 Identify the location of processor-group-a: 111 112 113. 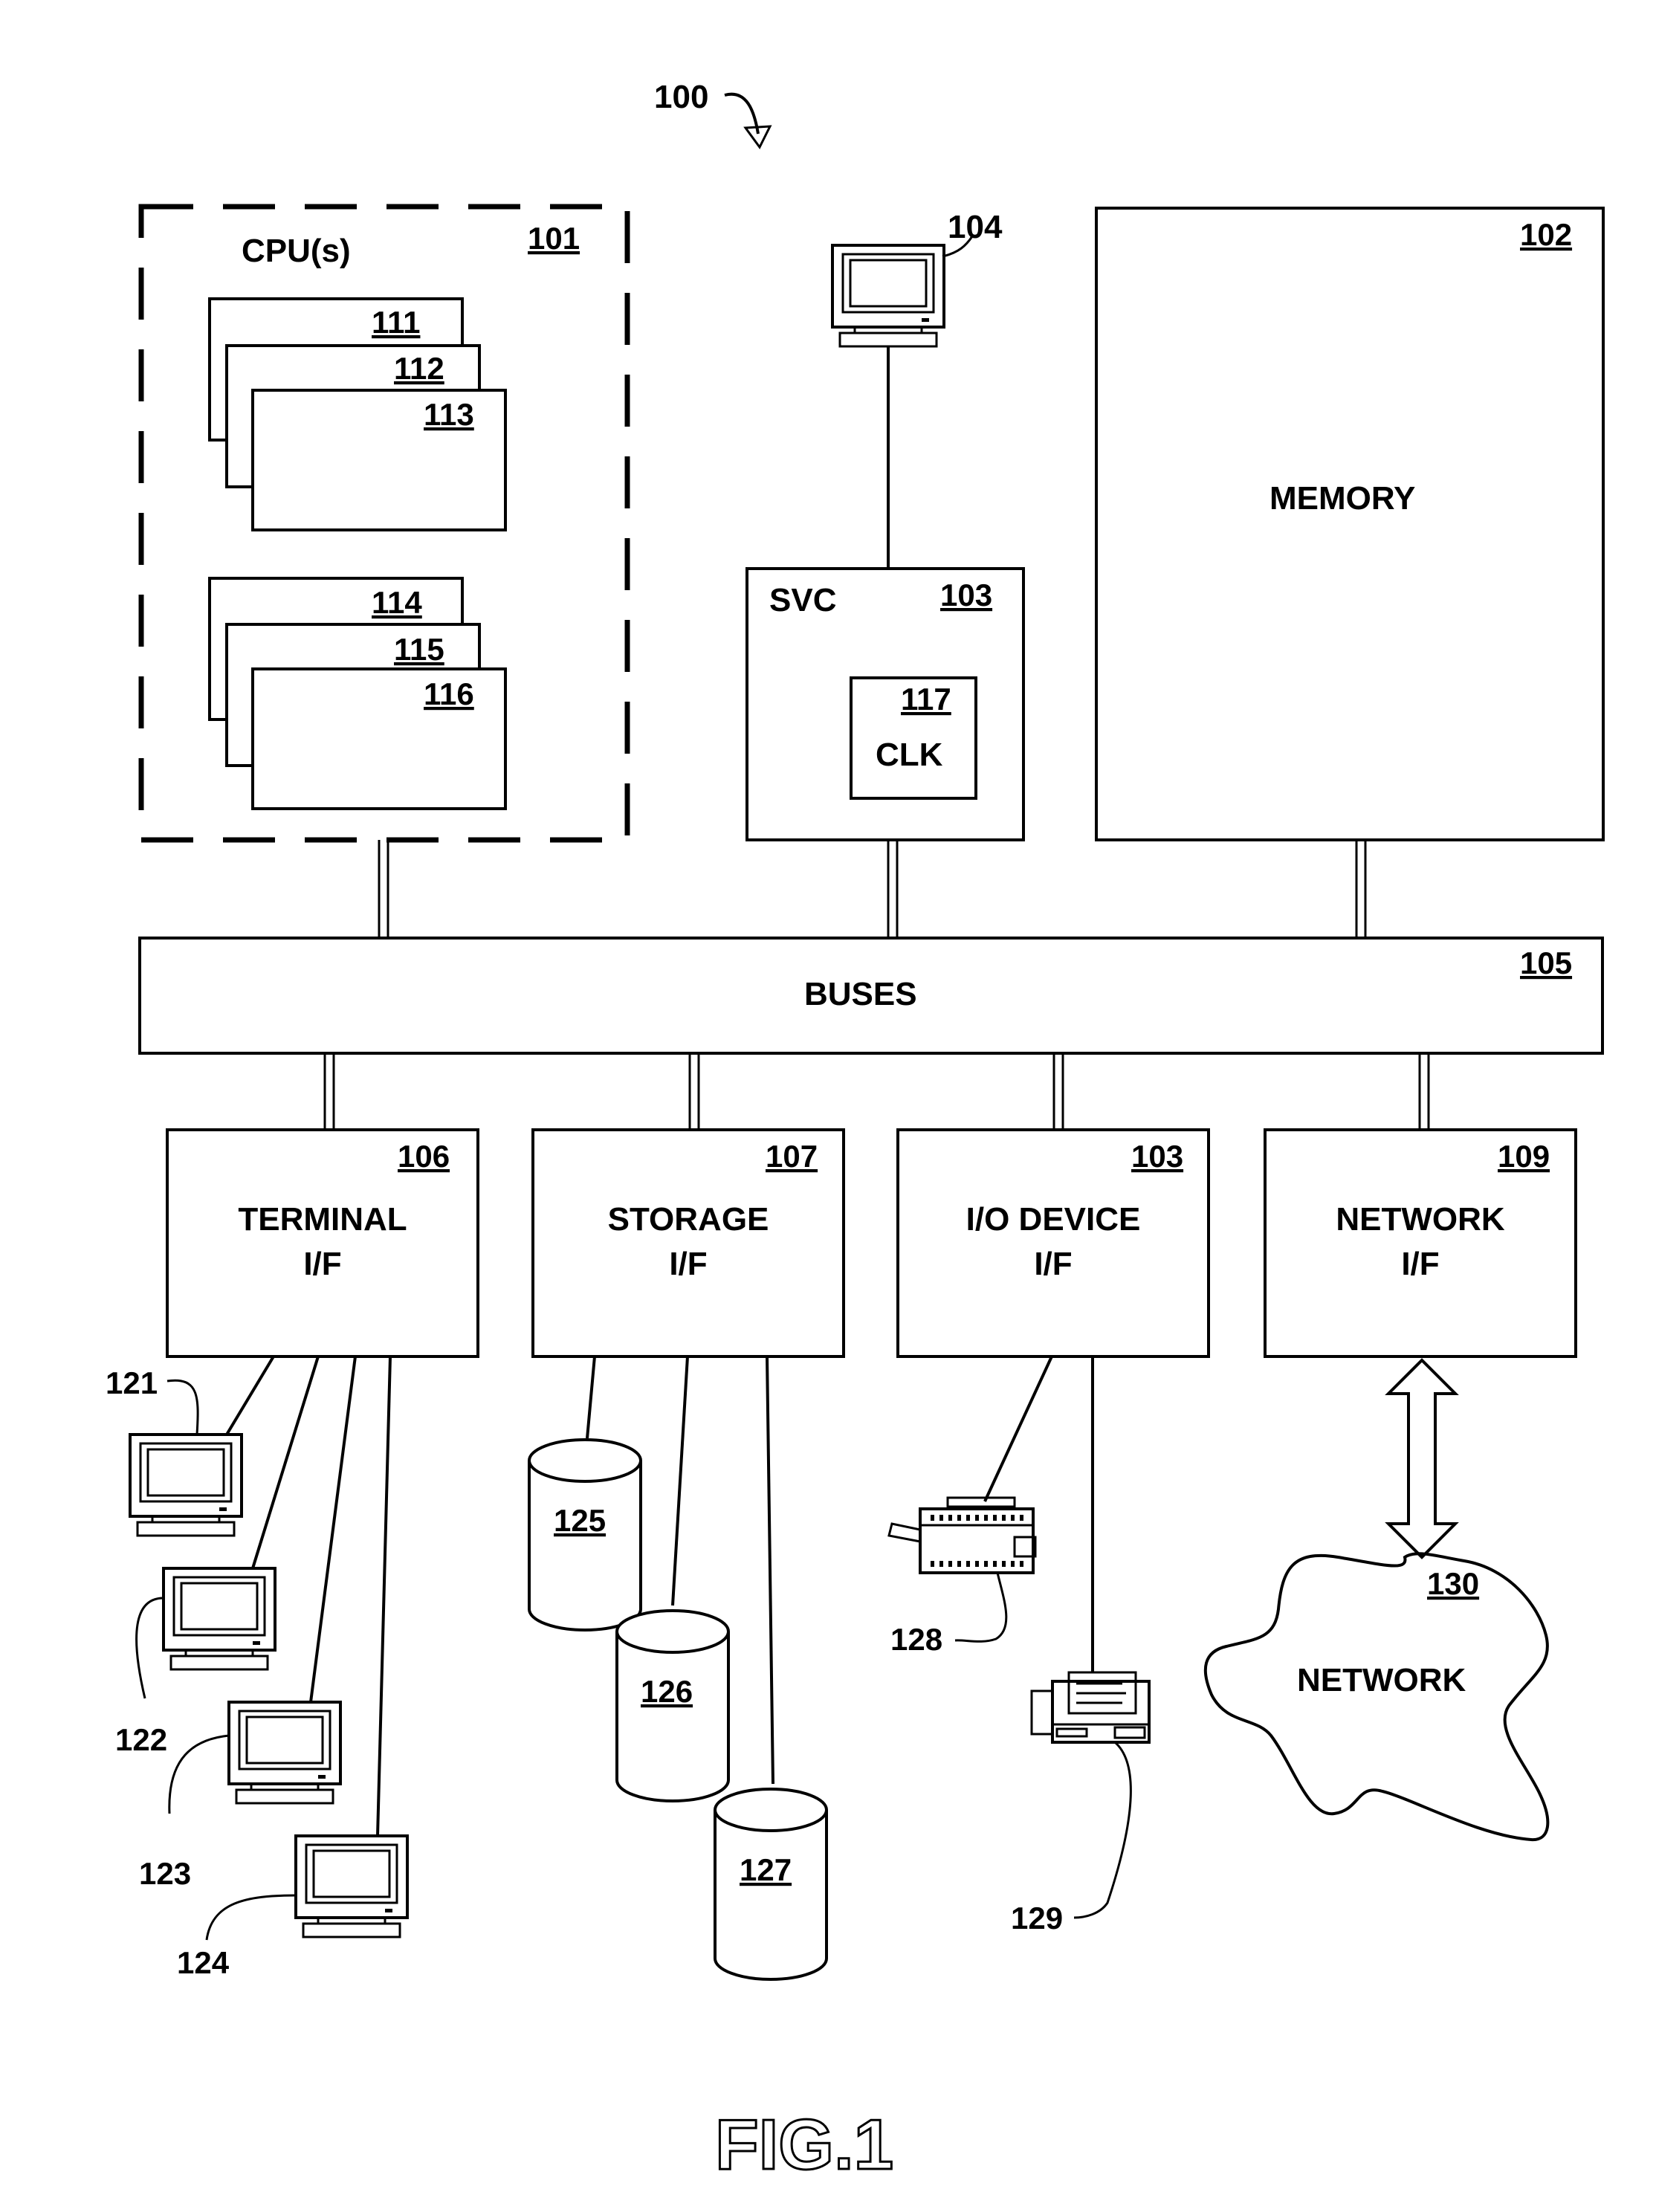
(357, 414).